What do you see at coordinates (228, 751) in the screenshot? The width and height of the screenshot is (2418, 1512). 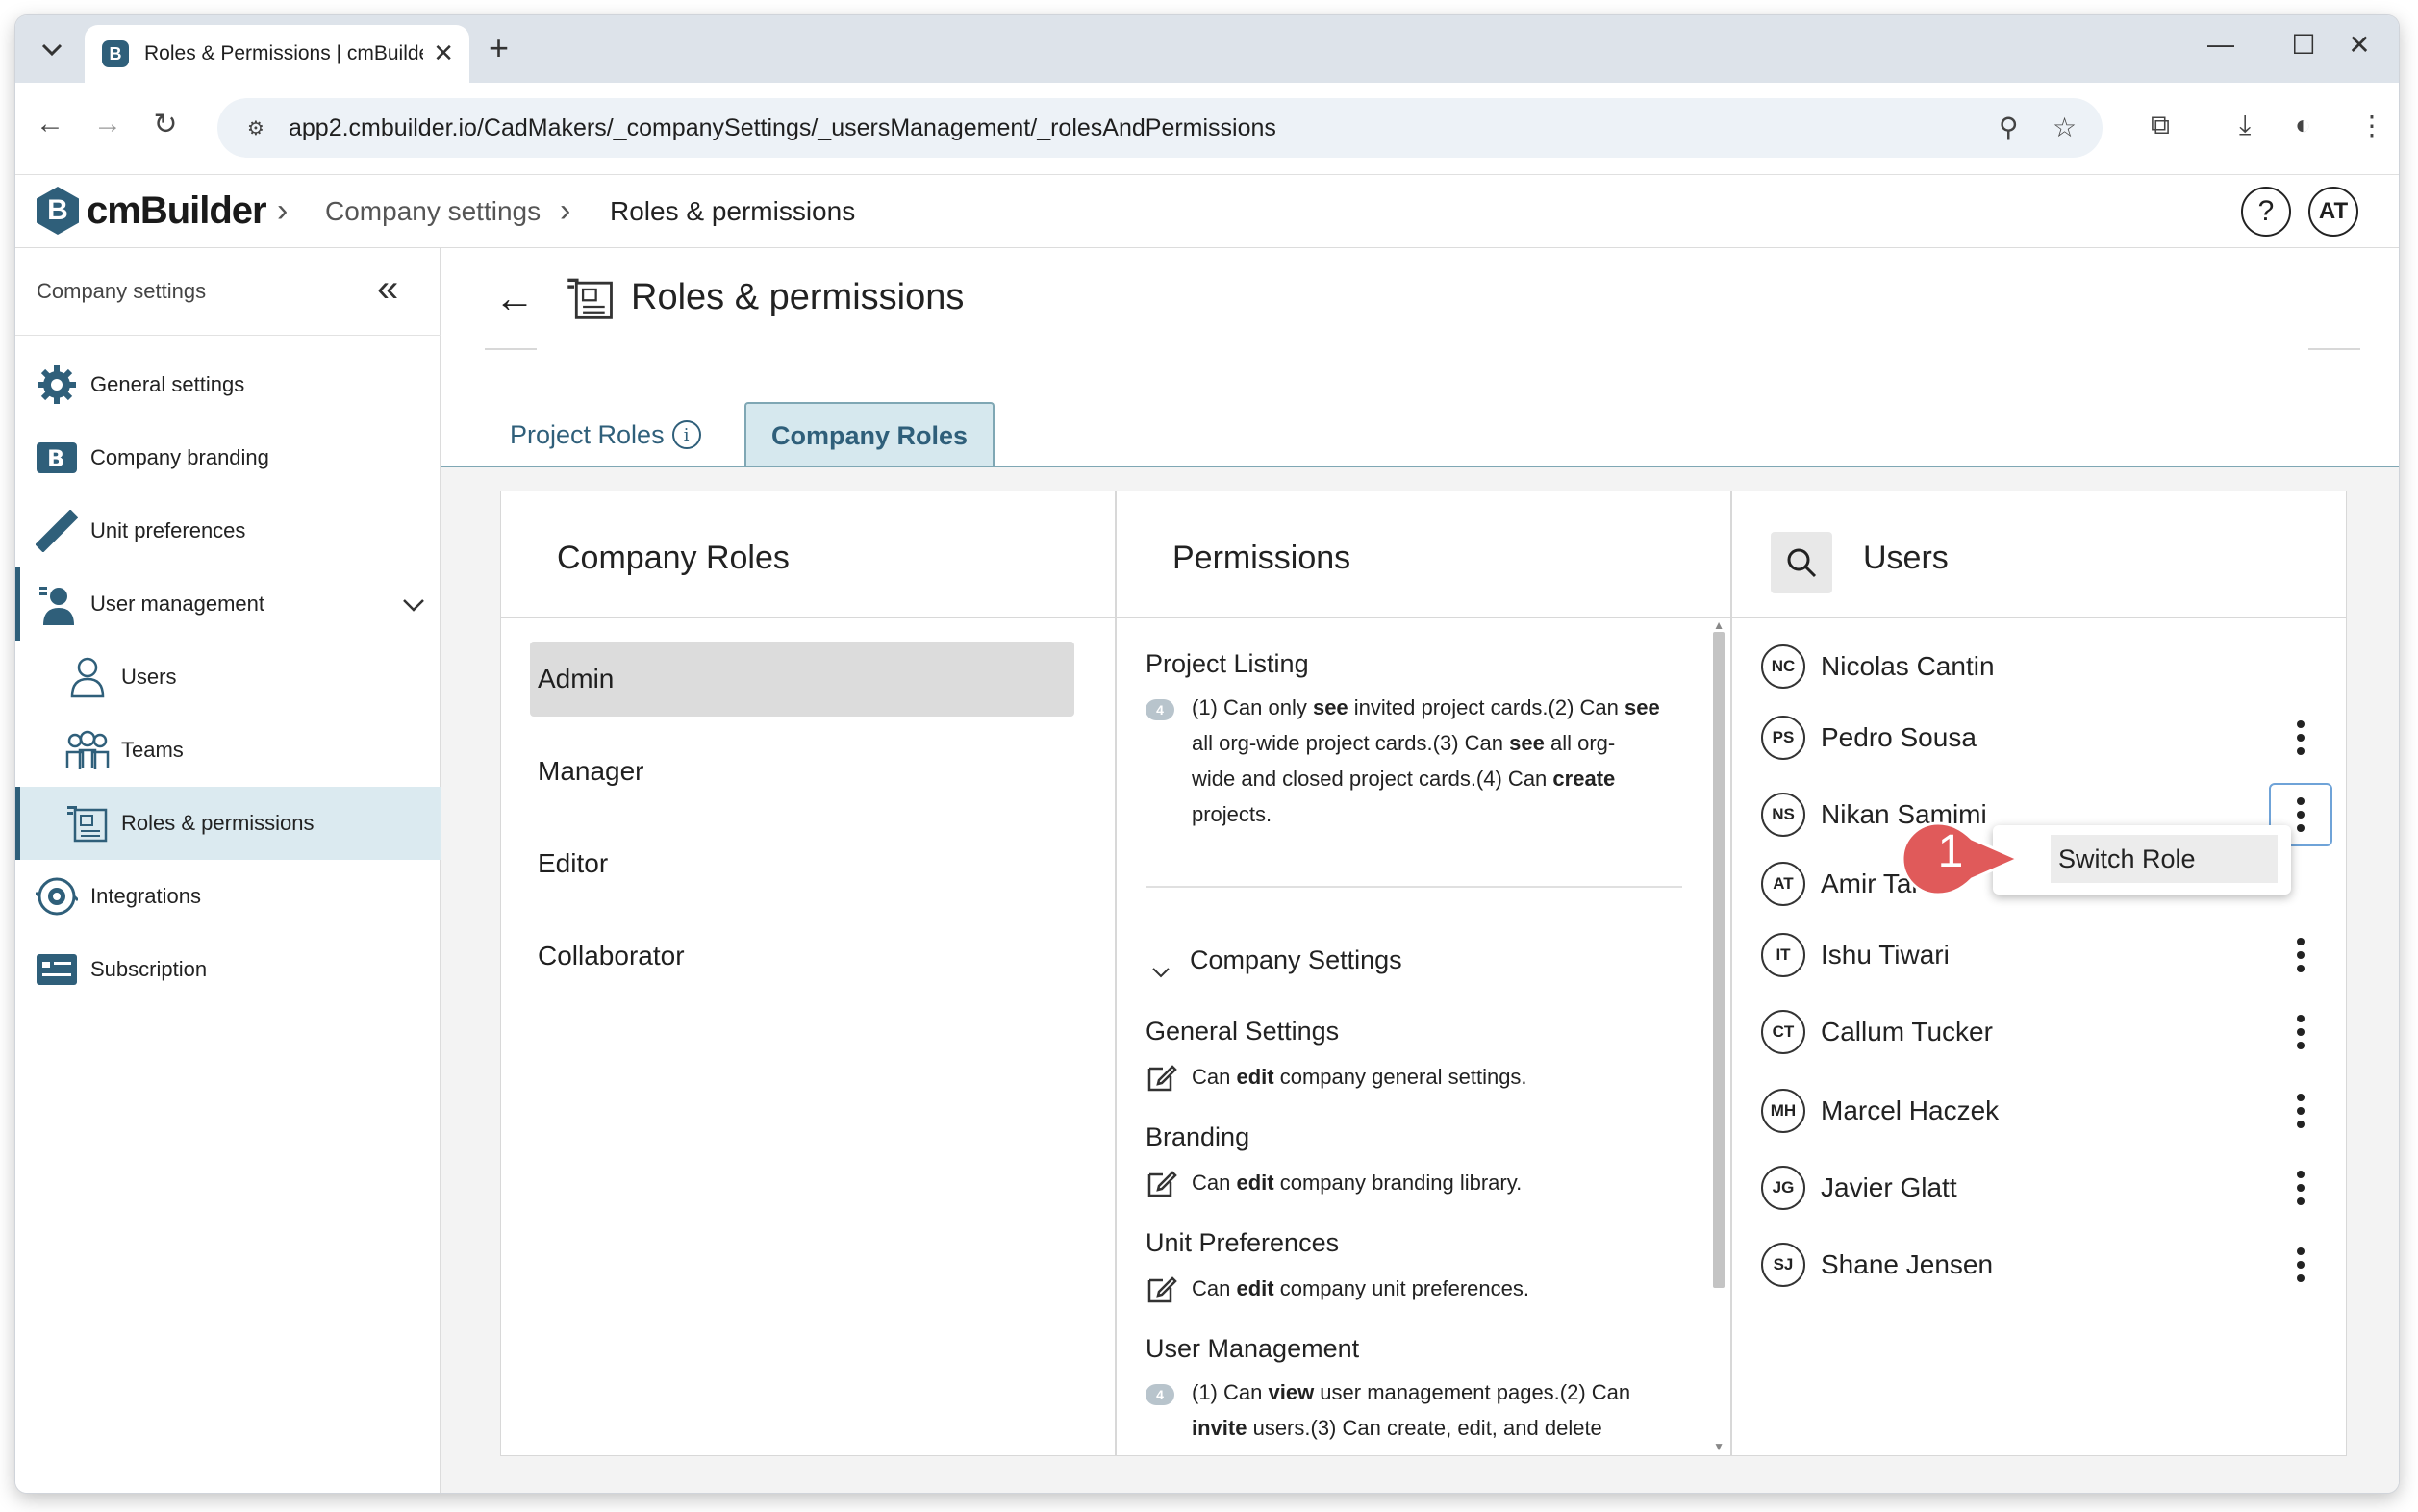 I see `sidebar-item-teams: Teams` at bounding box center [228, 751].